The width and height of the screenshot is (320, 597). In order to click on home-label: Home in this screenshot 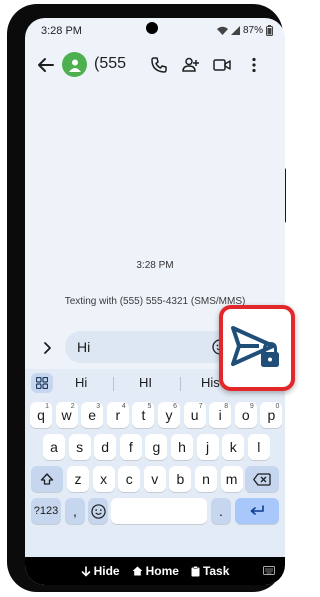, I will do `click(162, 571)`.